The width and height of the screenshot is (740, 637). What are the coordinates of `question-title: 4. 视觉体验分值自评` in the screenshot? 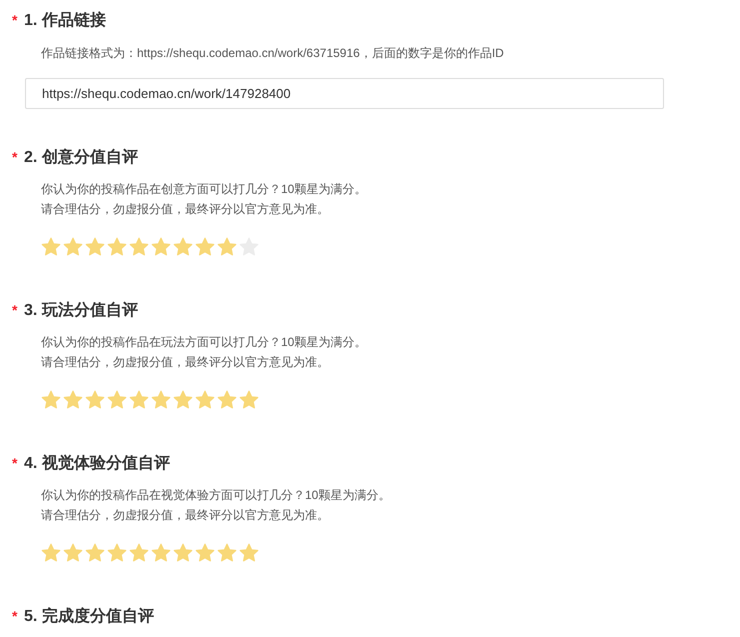 It's located at (97, 463).